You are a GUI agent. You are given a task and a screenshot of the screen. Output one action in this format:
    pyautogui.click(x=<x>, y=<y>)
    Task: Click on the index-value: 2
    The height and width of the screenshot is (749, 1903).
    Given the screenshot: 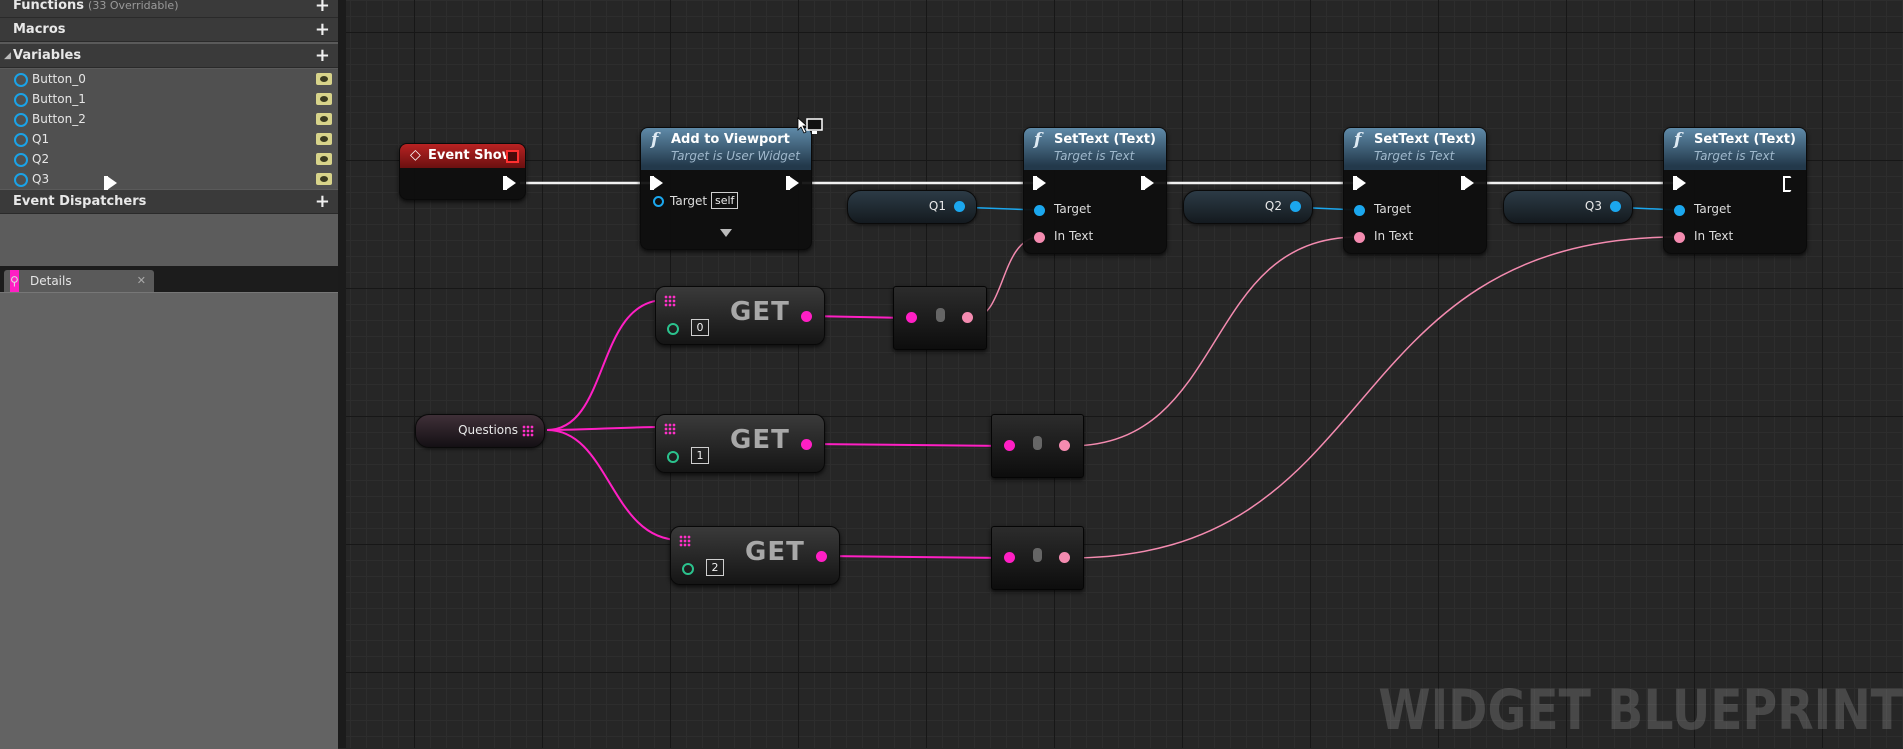 What is the action you would take?
    pyautogui.click(x=715, y=567)
    